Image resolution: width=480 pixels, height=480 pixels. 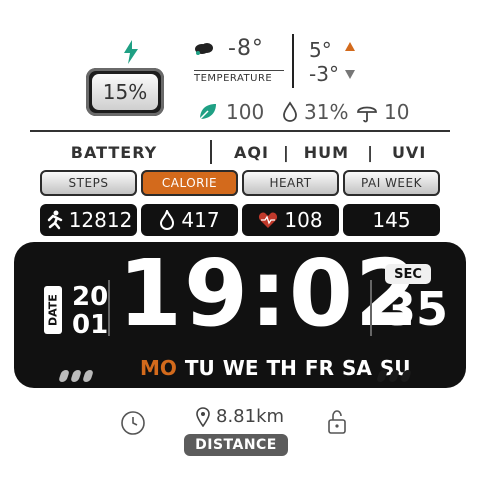 I want to click on running-icon, so click(x=54, y=220).